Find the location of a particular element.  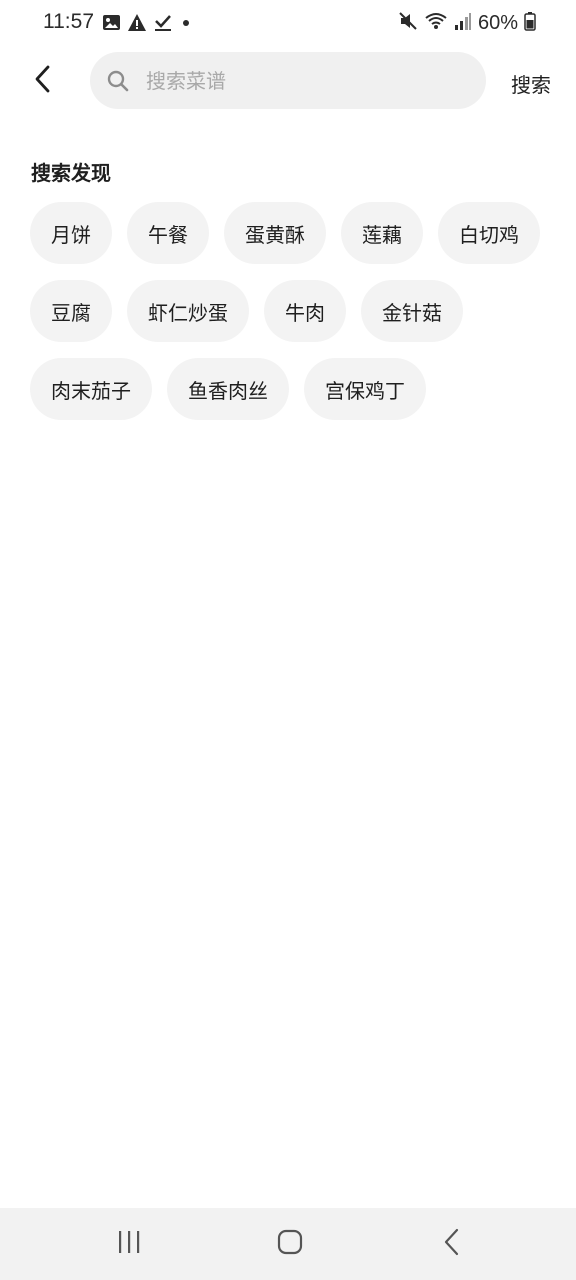

search-tag: 莲藕 is located at coordinates (382, 233).